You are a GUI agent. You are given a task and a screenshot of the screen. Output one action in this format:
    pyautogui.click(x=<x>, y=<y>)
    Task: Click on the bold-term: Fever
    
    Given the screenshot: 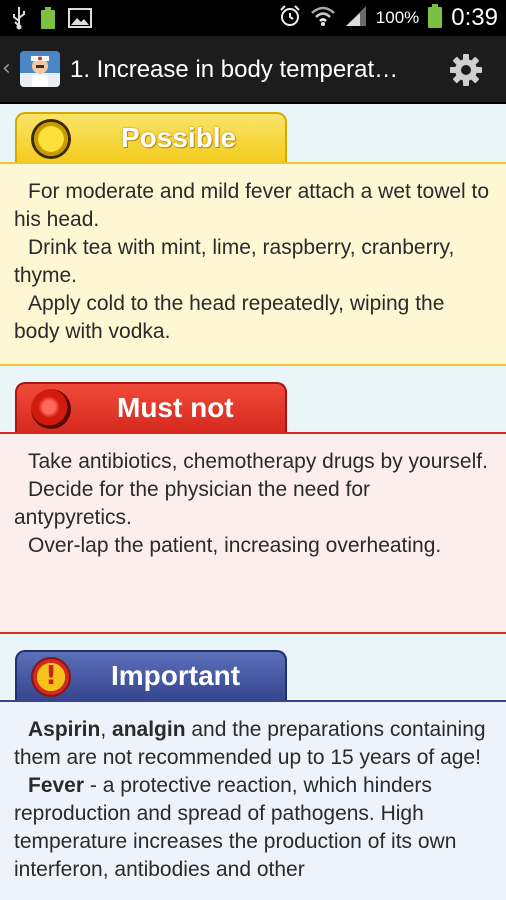 What is the action you would take?
    pyautogui.click(x=56, y=785)
    